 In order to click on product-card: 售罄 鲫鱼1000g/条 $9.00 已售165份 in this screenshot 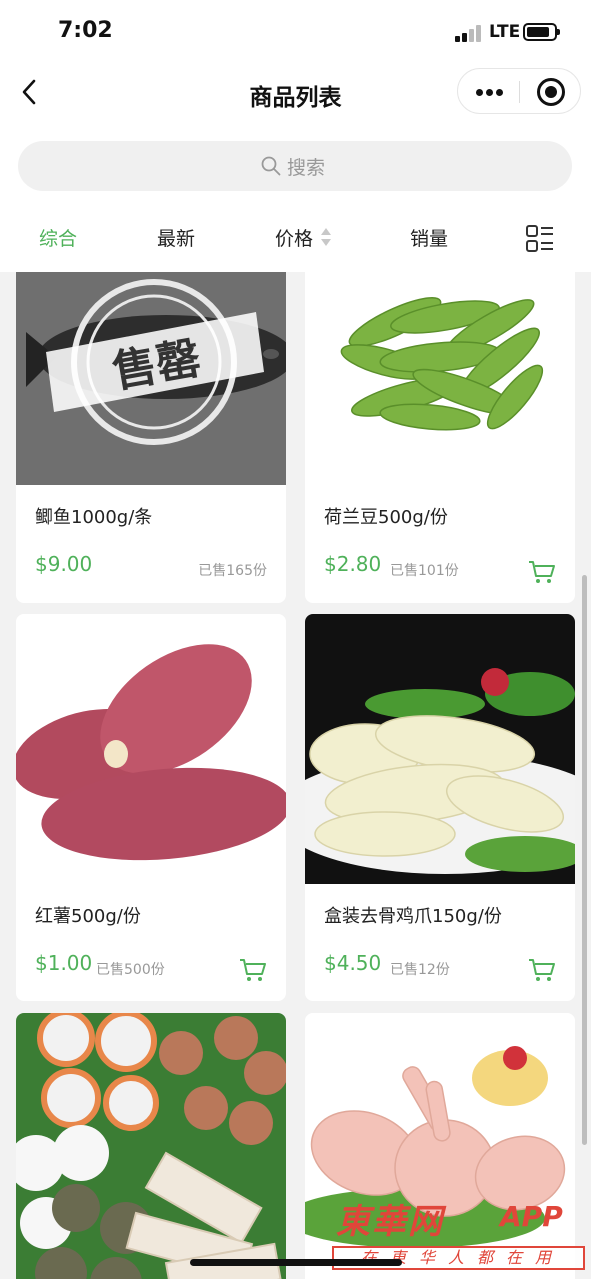, I will do `click(151, 437)`.